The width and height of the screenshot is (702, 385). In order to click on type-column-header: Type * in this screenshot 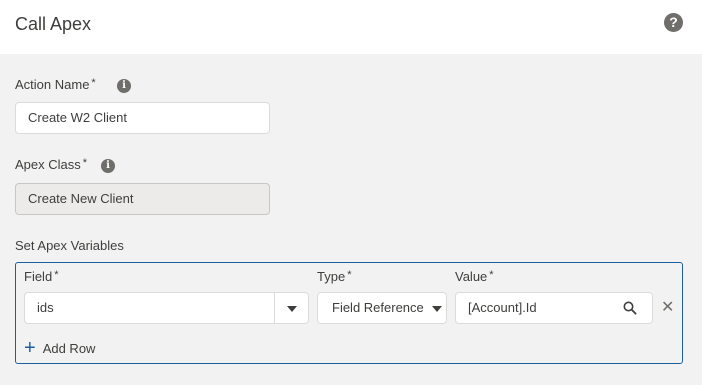, I will do `click(334, 276)`.